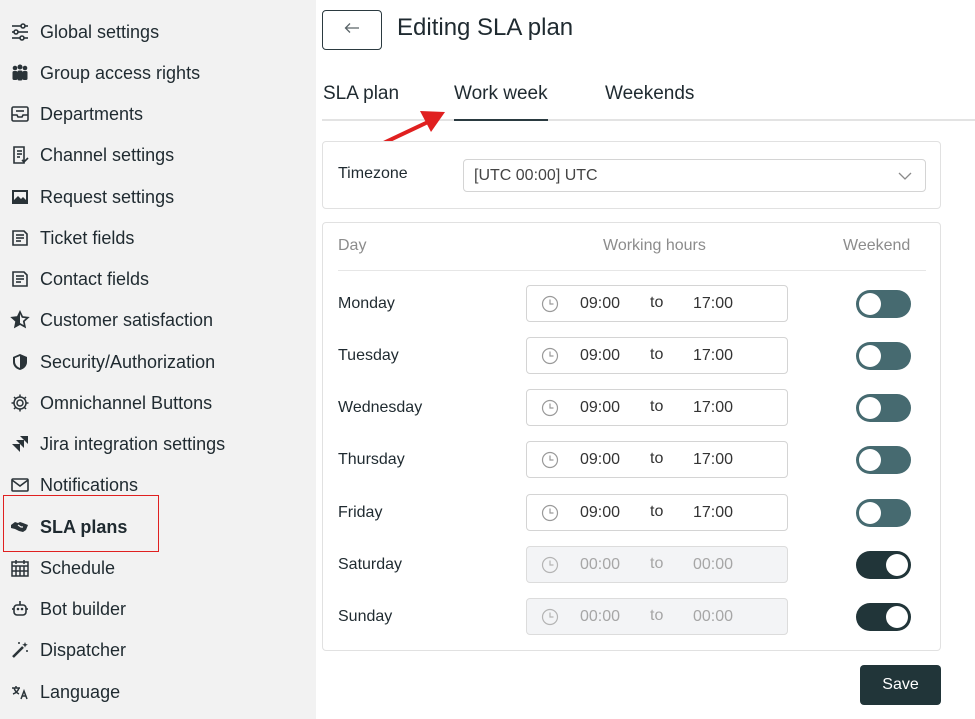 Image resolution: width=975 pixels, height=719 pixels. I want to click on sidebar-item-label: Schedule, so click(78, 567).